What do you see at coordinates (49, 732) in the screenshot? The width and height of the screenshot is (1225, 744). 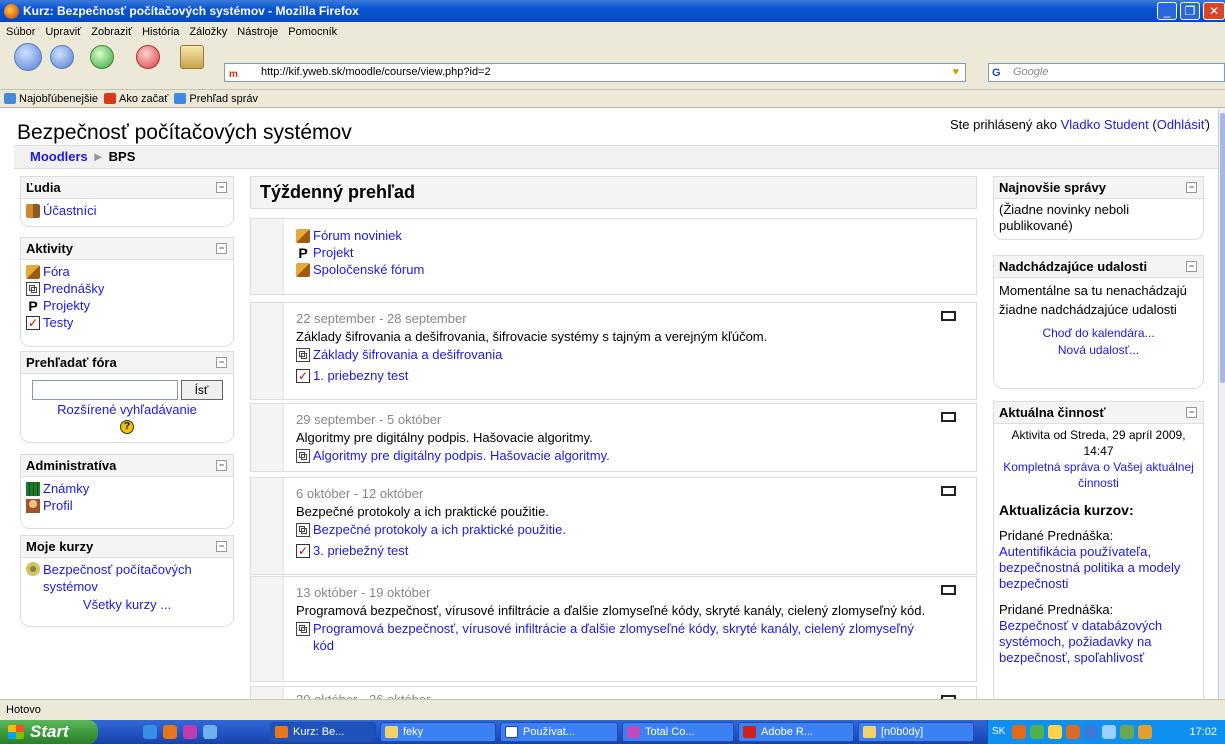 I see `start-button: Start` at bounding box center [49, 732].